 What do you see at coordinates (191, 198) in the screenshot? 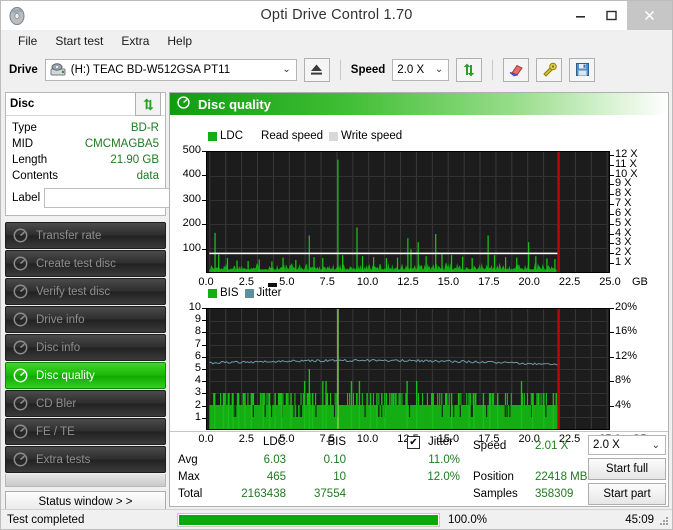
I see `y-axis-tick-left: 300` at bounding box center [191, 198].